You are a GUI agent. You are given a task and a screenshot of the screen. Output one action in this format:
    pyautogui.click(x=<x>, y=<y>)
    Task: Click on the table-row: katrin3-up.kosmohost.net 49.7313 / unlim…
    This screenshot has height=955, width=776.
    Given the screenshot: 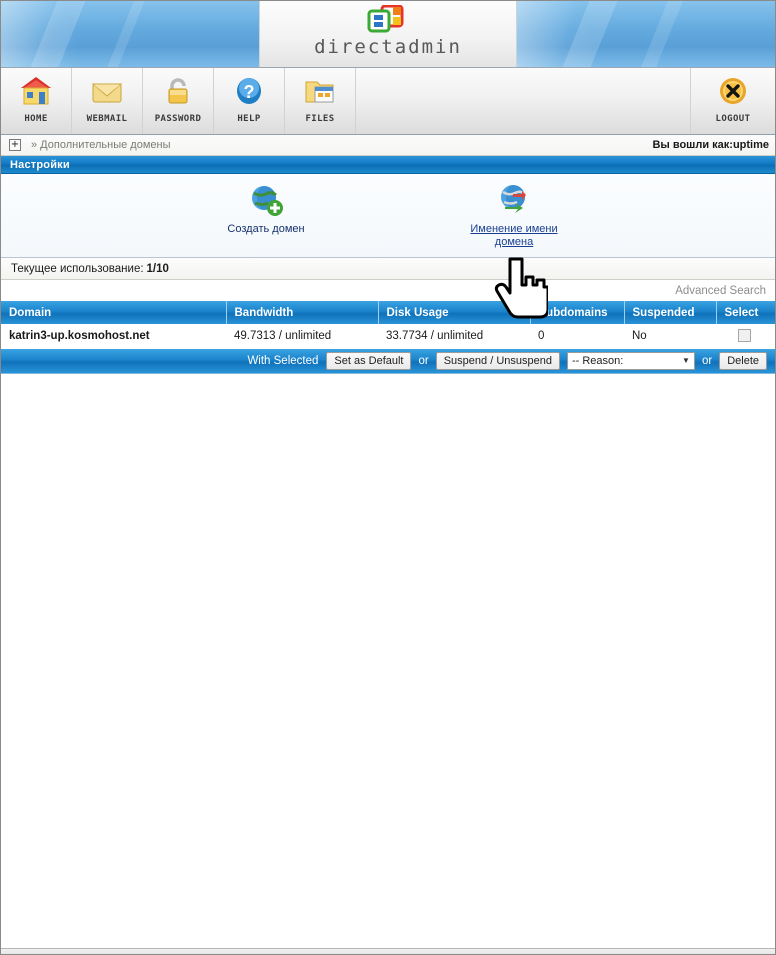 What is the action you would take?
    pyautogui.click(x=388, y=336)
    